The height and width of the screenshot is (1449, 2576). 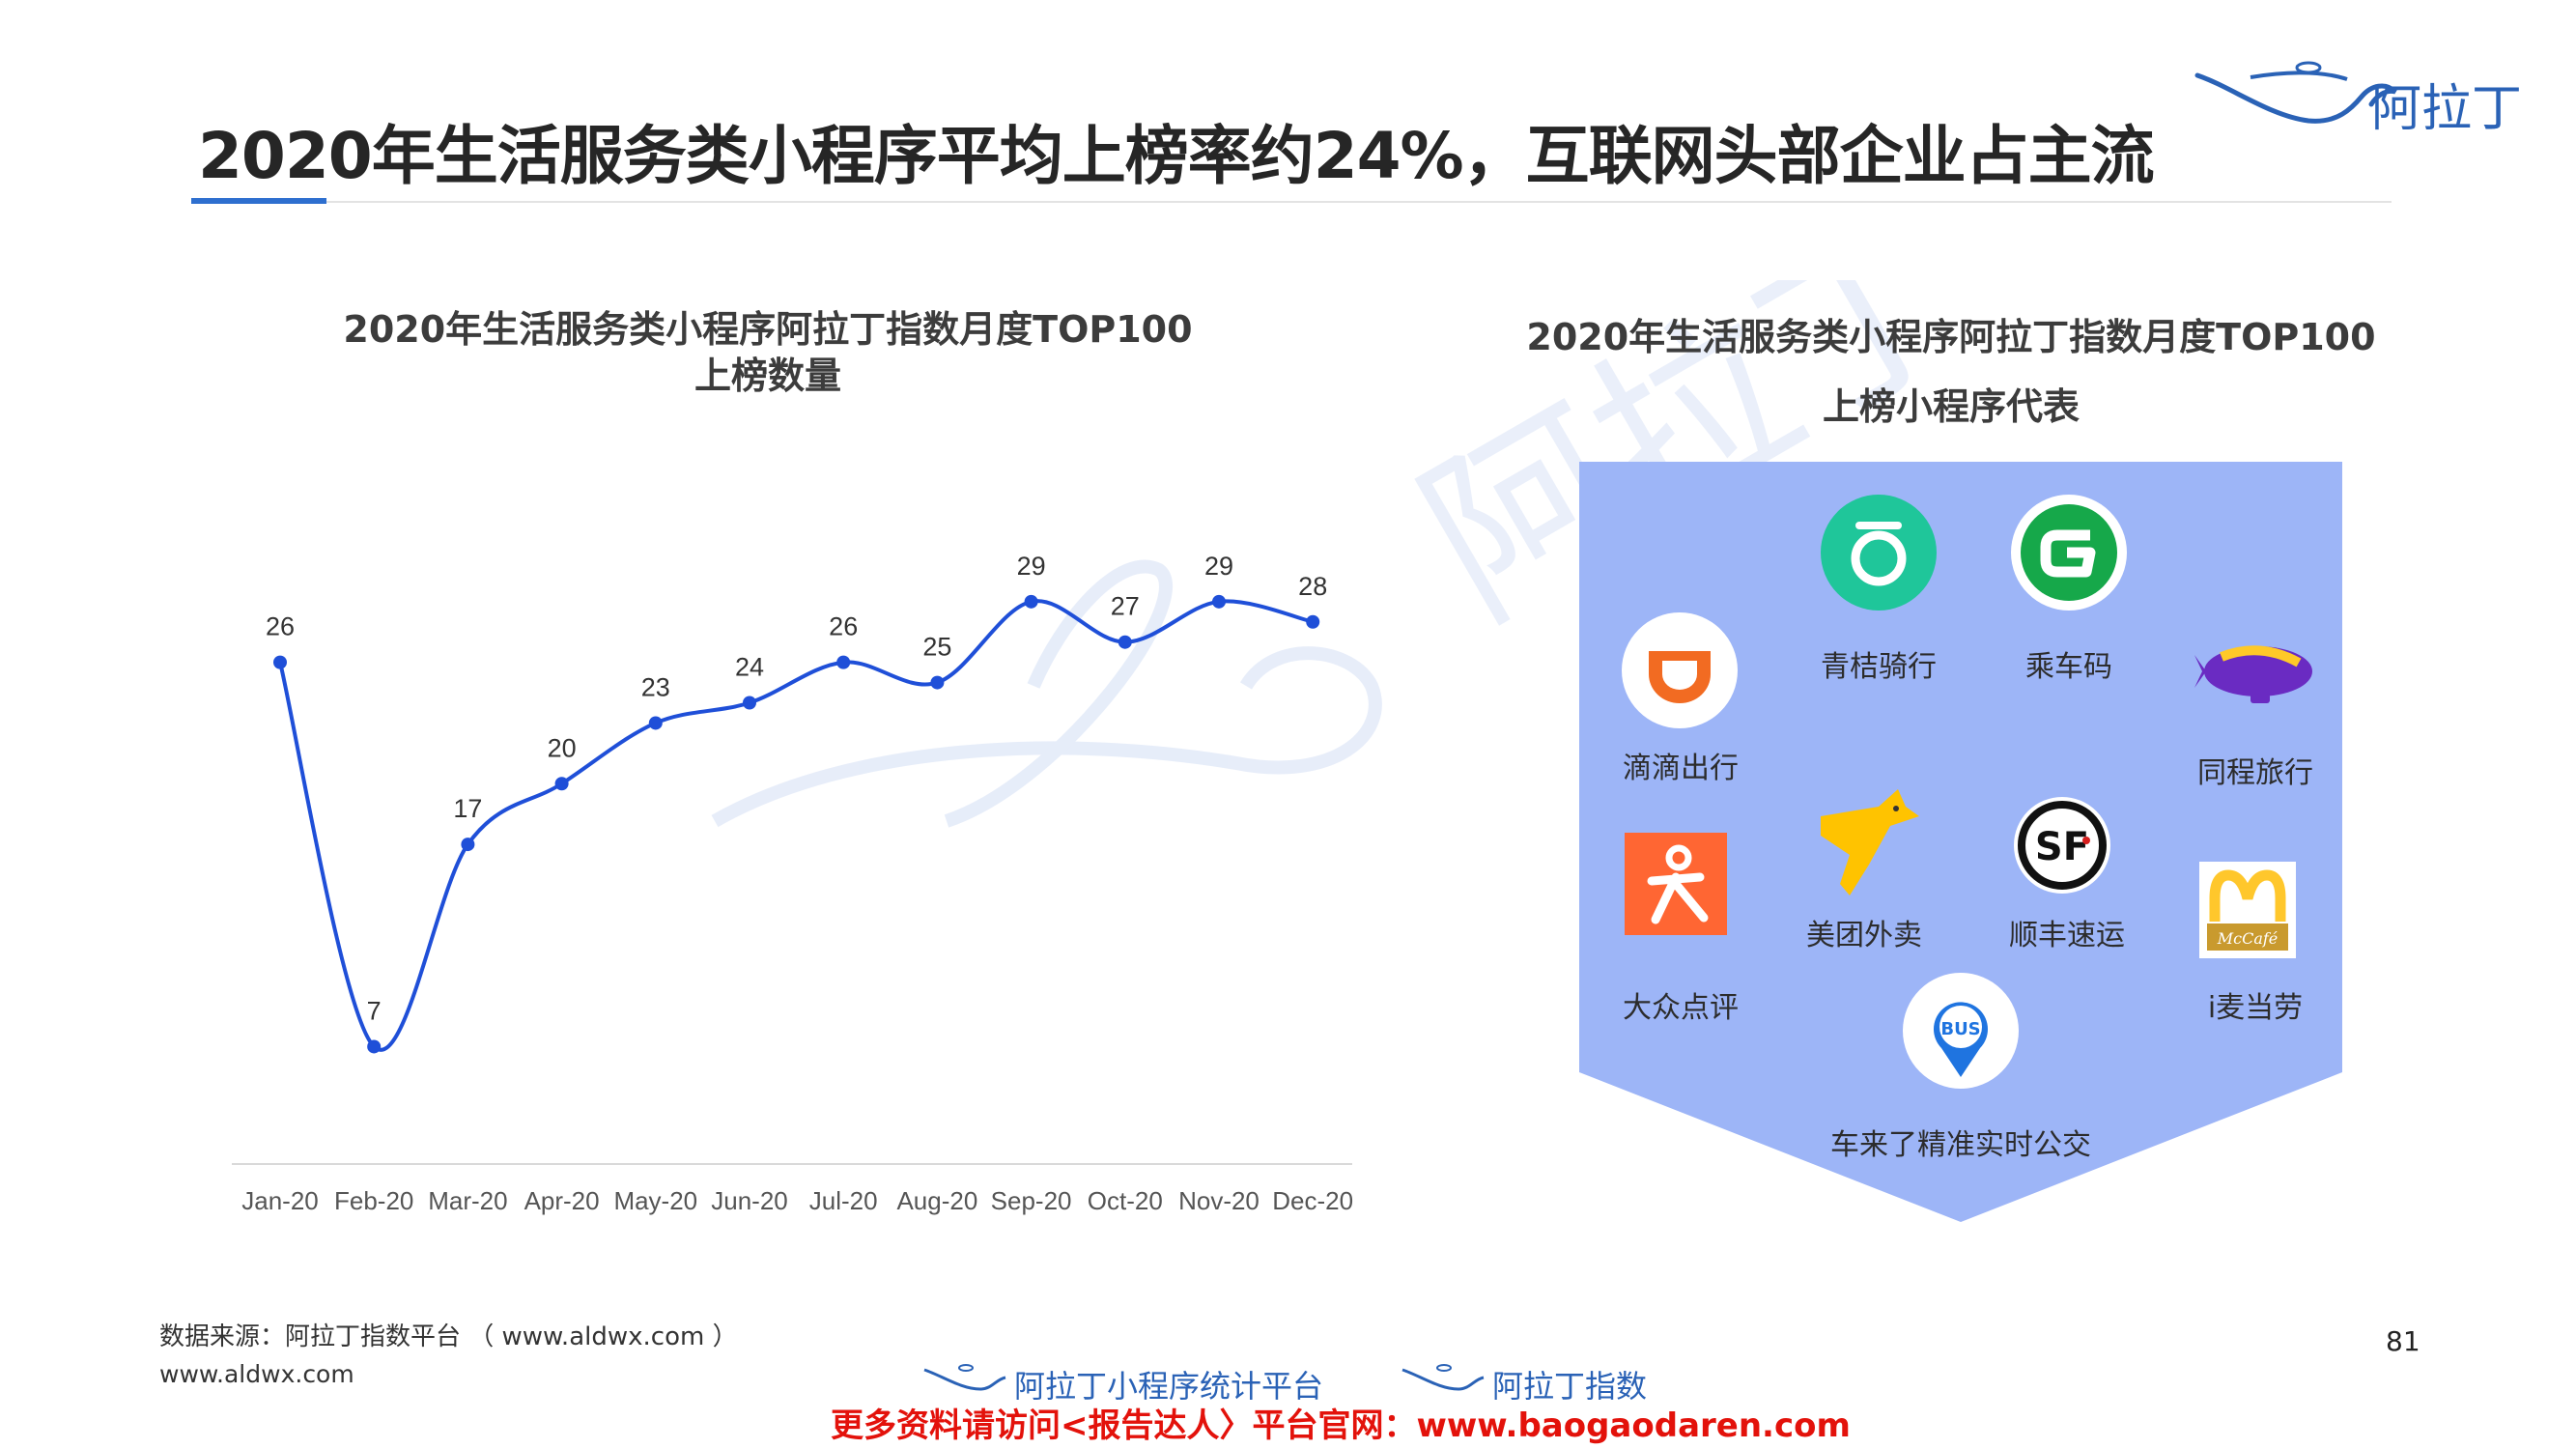 What do you see at coordinates (280, 1200) in the screenshot?
I see `x-tick-label: Jan-20` at bounding box center [280, 1200].